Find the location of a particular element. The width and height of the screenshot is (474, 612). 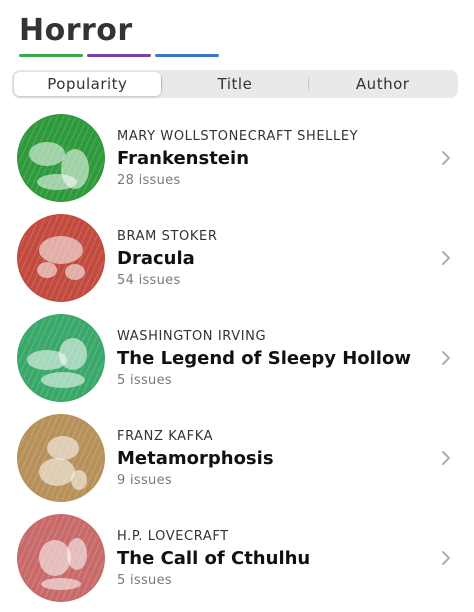

tab-popularity-label: Popularity is located at coordinates (87, 84).